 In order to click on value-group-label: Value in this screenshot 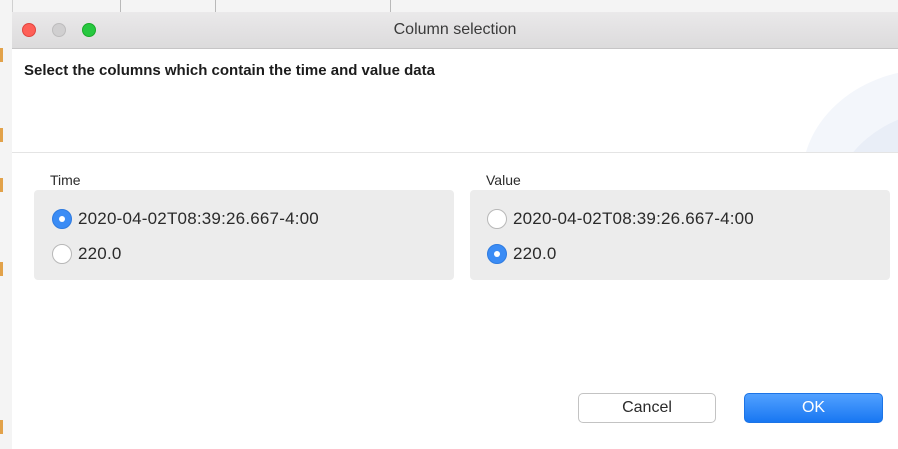, I will do `click(503, 180)`.